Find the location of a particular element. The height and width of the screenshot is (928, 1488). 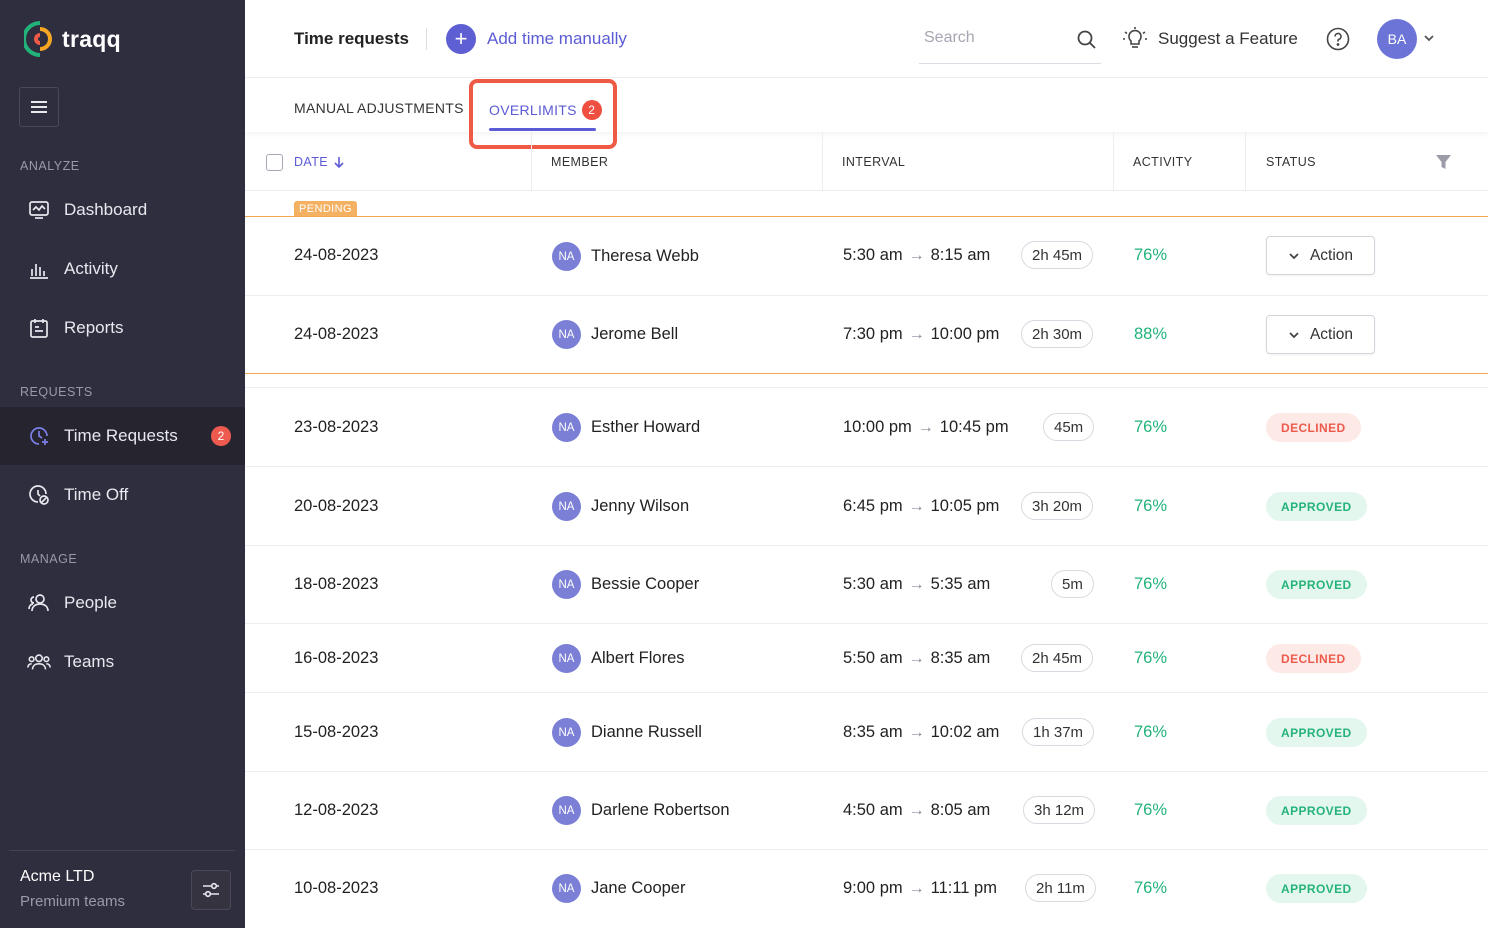

row-member: NA Darlene Robertson is located at coordinates (641, 810).